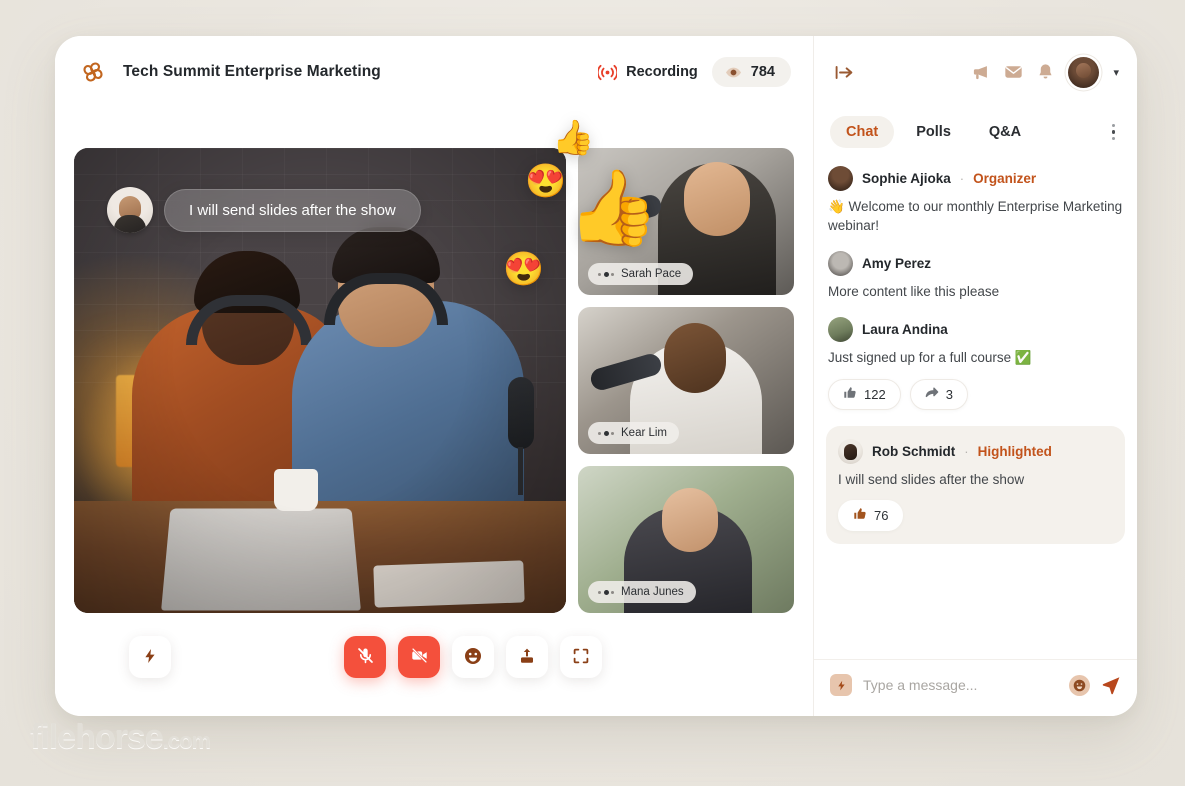  I want to click on heart-eyes-upper-icon: 😍, so click(546, 180).